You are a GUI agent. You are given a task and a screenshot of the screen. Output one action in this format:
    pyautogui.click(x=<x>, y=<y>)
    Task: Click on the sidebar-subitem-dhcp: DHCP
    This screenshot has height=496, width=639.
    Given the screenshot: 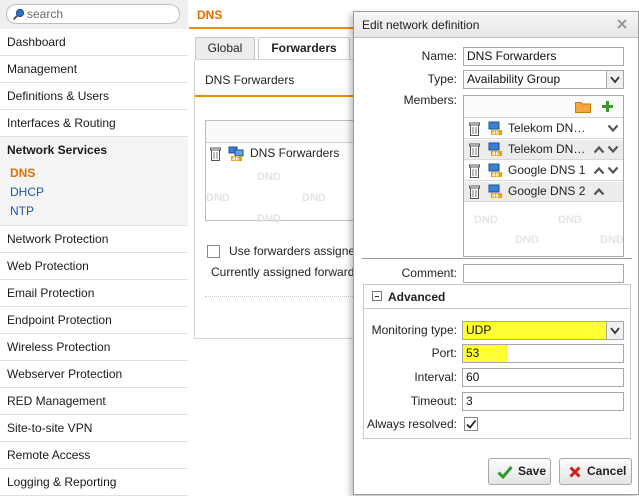 What is the action you would take?
    pyautogui.click(x=94, y=192)
    